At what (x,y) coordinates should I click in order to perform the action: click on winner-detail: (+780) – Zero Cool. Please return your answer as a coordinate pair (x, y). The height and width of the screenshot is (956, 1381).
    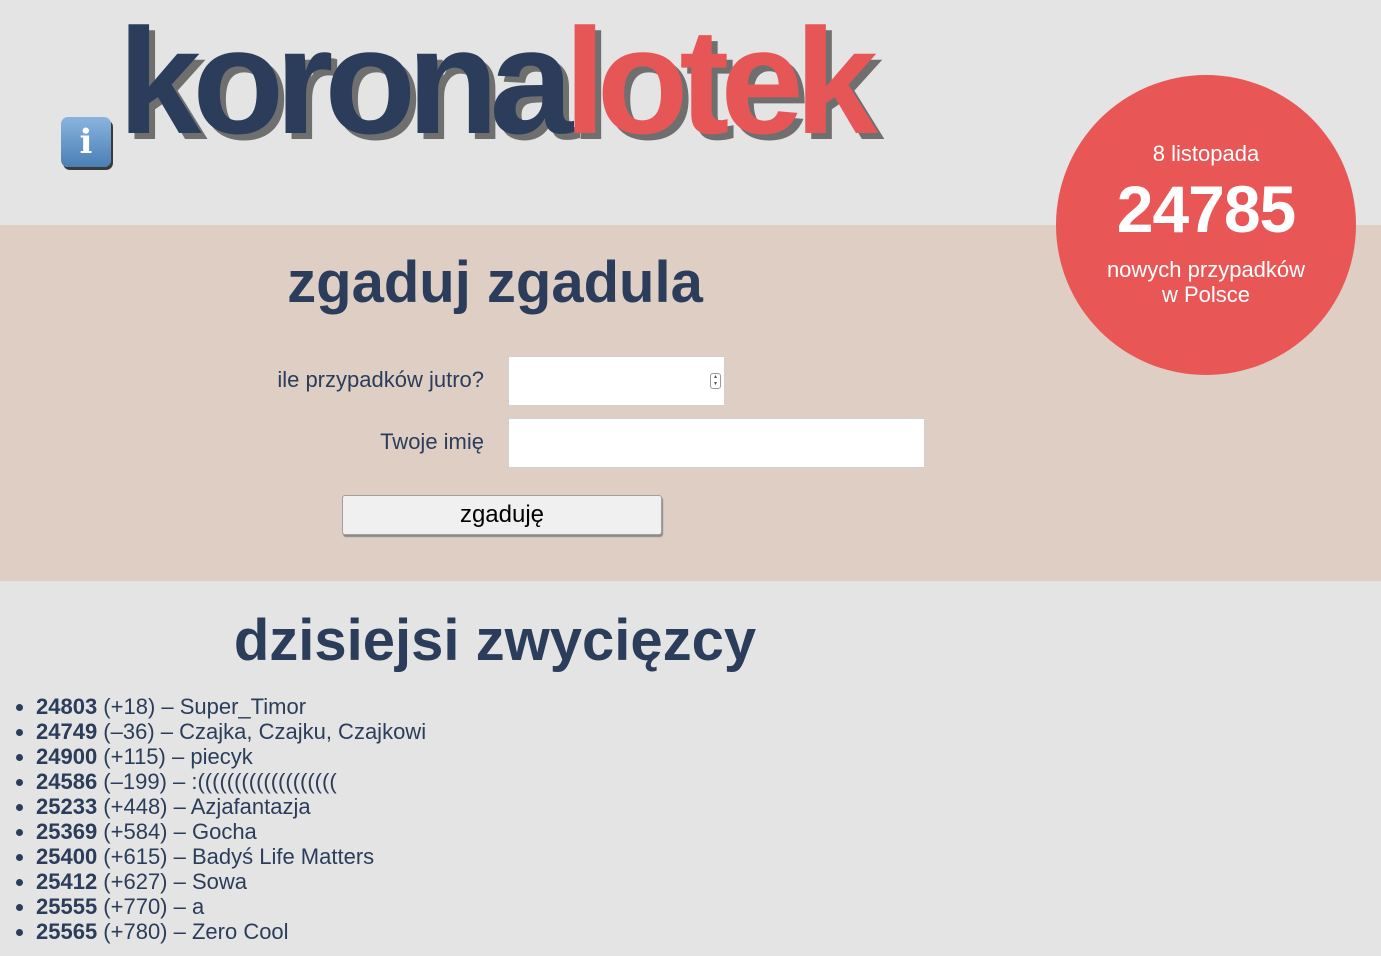
    Looking at the image, I should click on (193, 931).